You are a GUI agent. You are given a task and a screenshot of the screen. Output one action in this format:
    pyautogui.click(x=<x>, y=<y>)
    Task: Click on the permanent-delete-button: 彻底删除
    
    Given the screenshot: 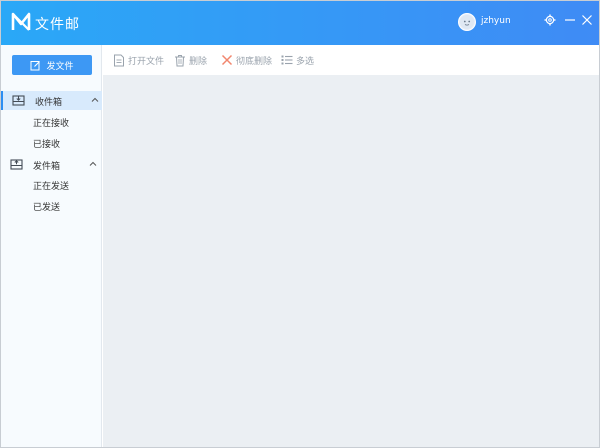 What is the action you would take?
    pyautogui.click(x=246, y=60)
    